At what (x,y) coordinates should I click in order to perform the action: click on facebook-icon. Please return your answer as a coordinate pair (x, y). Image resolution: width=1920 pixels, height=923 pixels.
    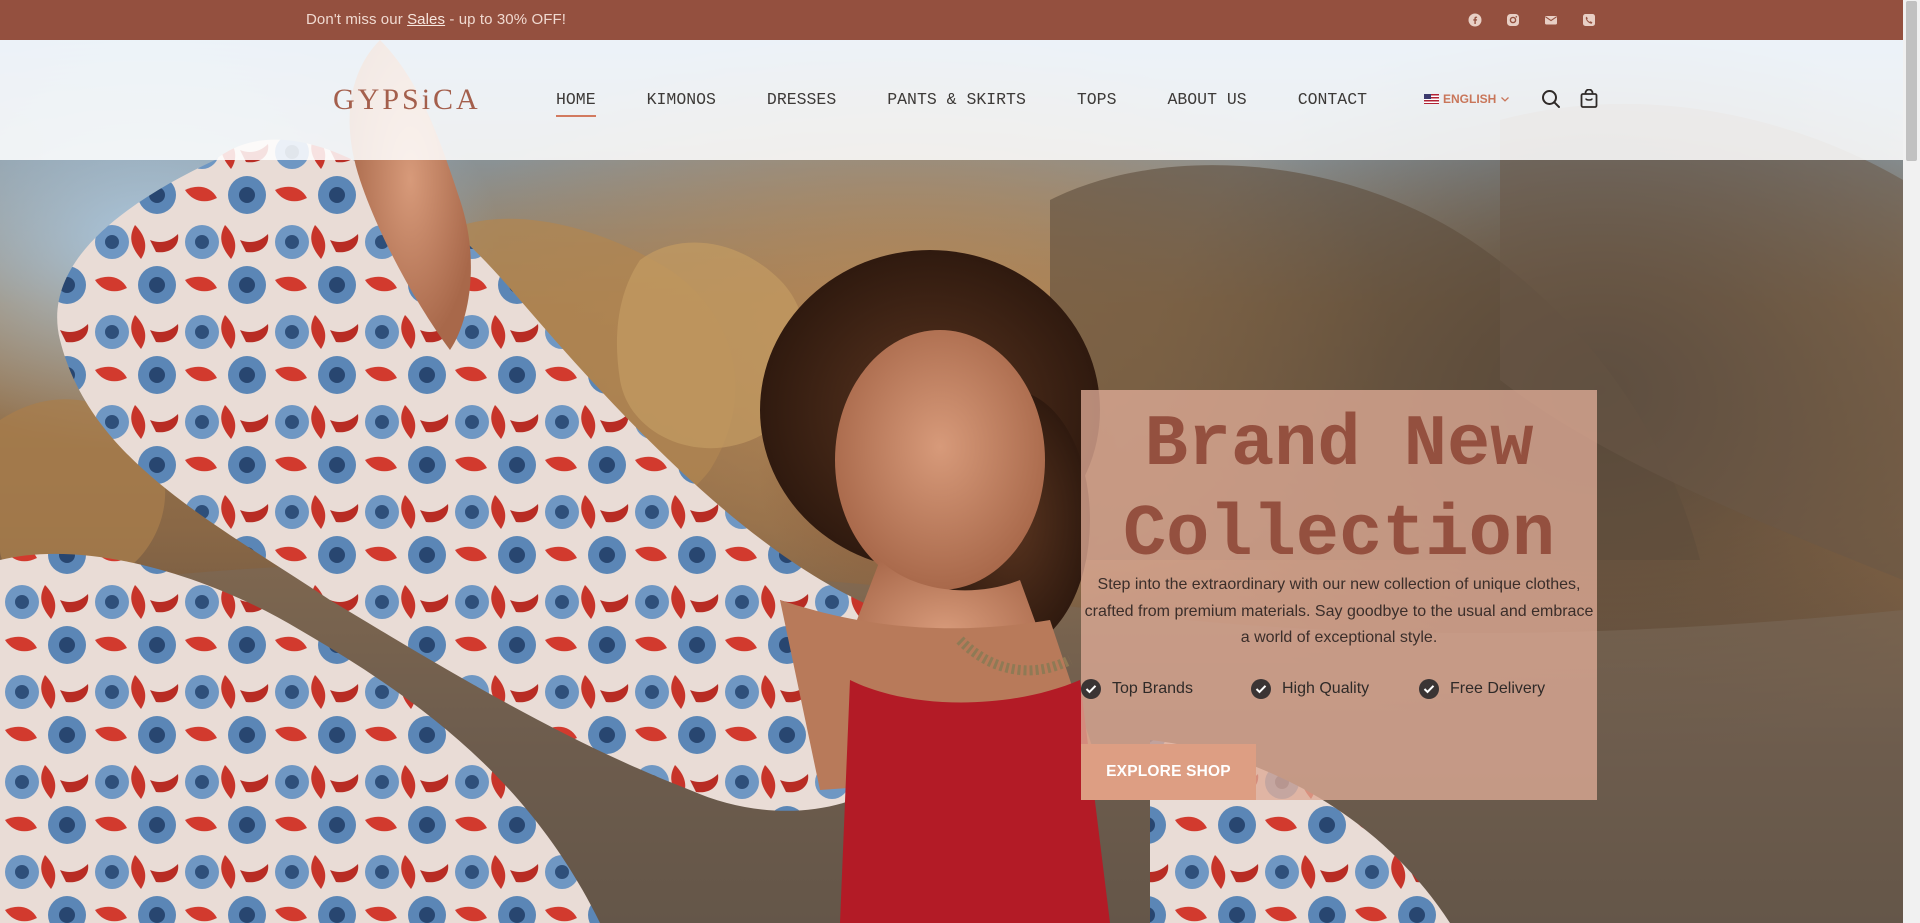
    Looking at the image, I should click on (1475, 20).